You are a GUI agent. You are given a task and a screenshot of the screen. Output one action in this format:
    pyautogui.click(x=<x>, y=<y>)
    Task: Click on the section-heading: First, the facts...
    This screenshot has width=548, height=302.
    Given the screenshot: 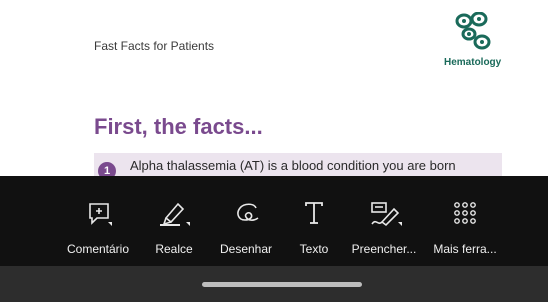 What is the action you would take?
    pyautogui.click(x=178, y=126)
    